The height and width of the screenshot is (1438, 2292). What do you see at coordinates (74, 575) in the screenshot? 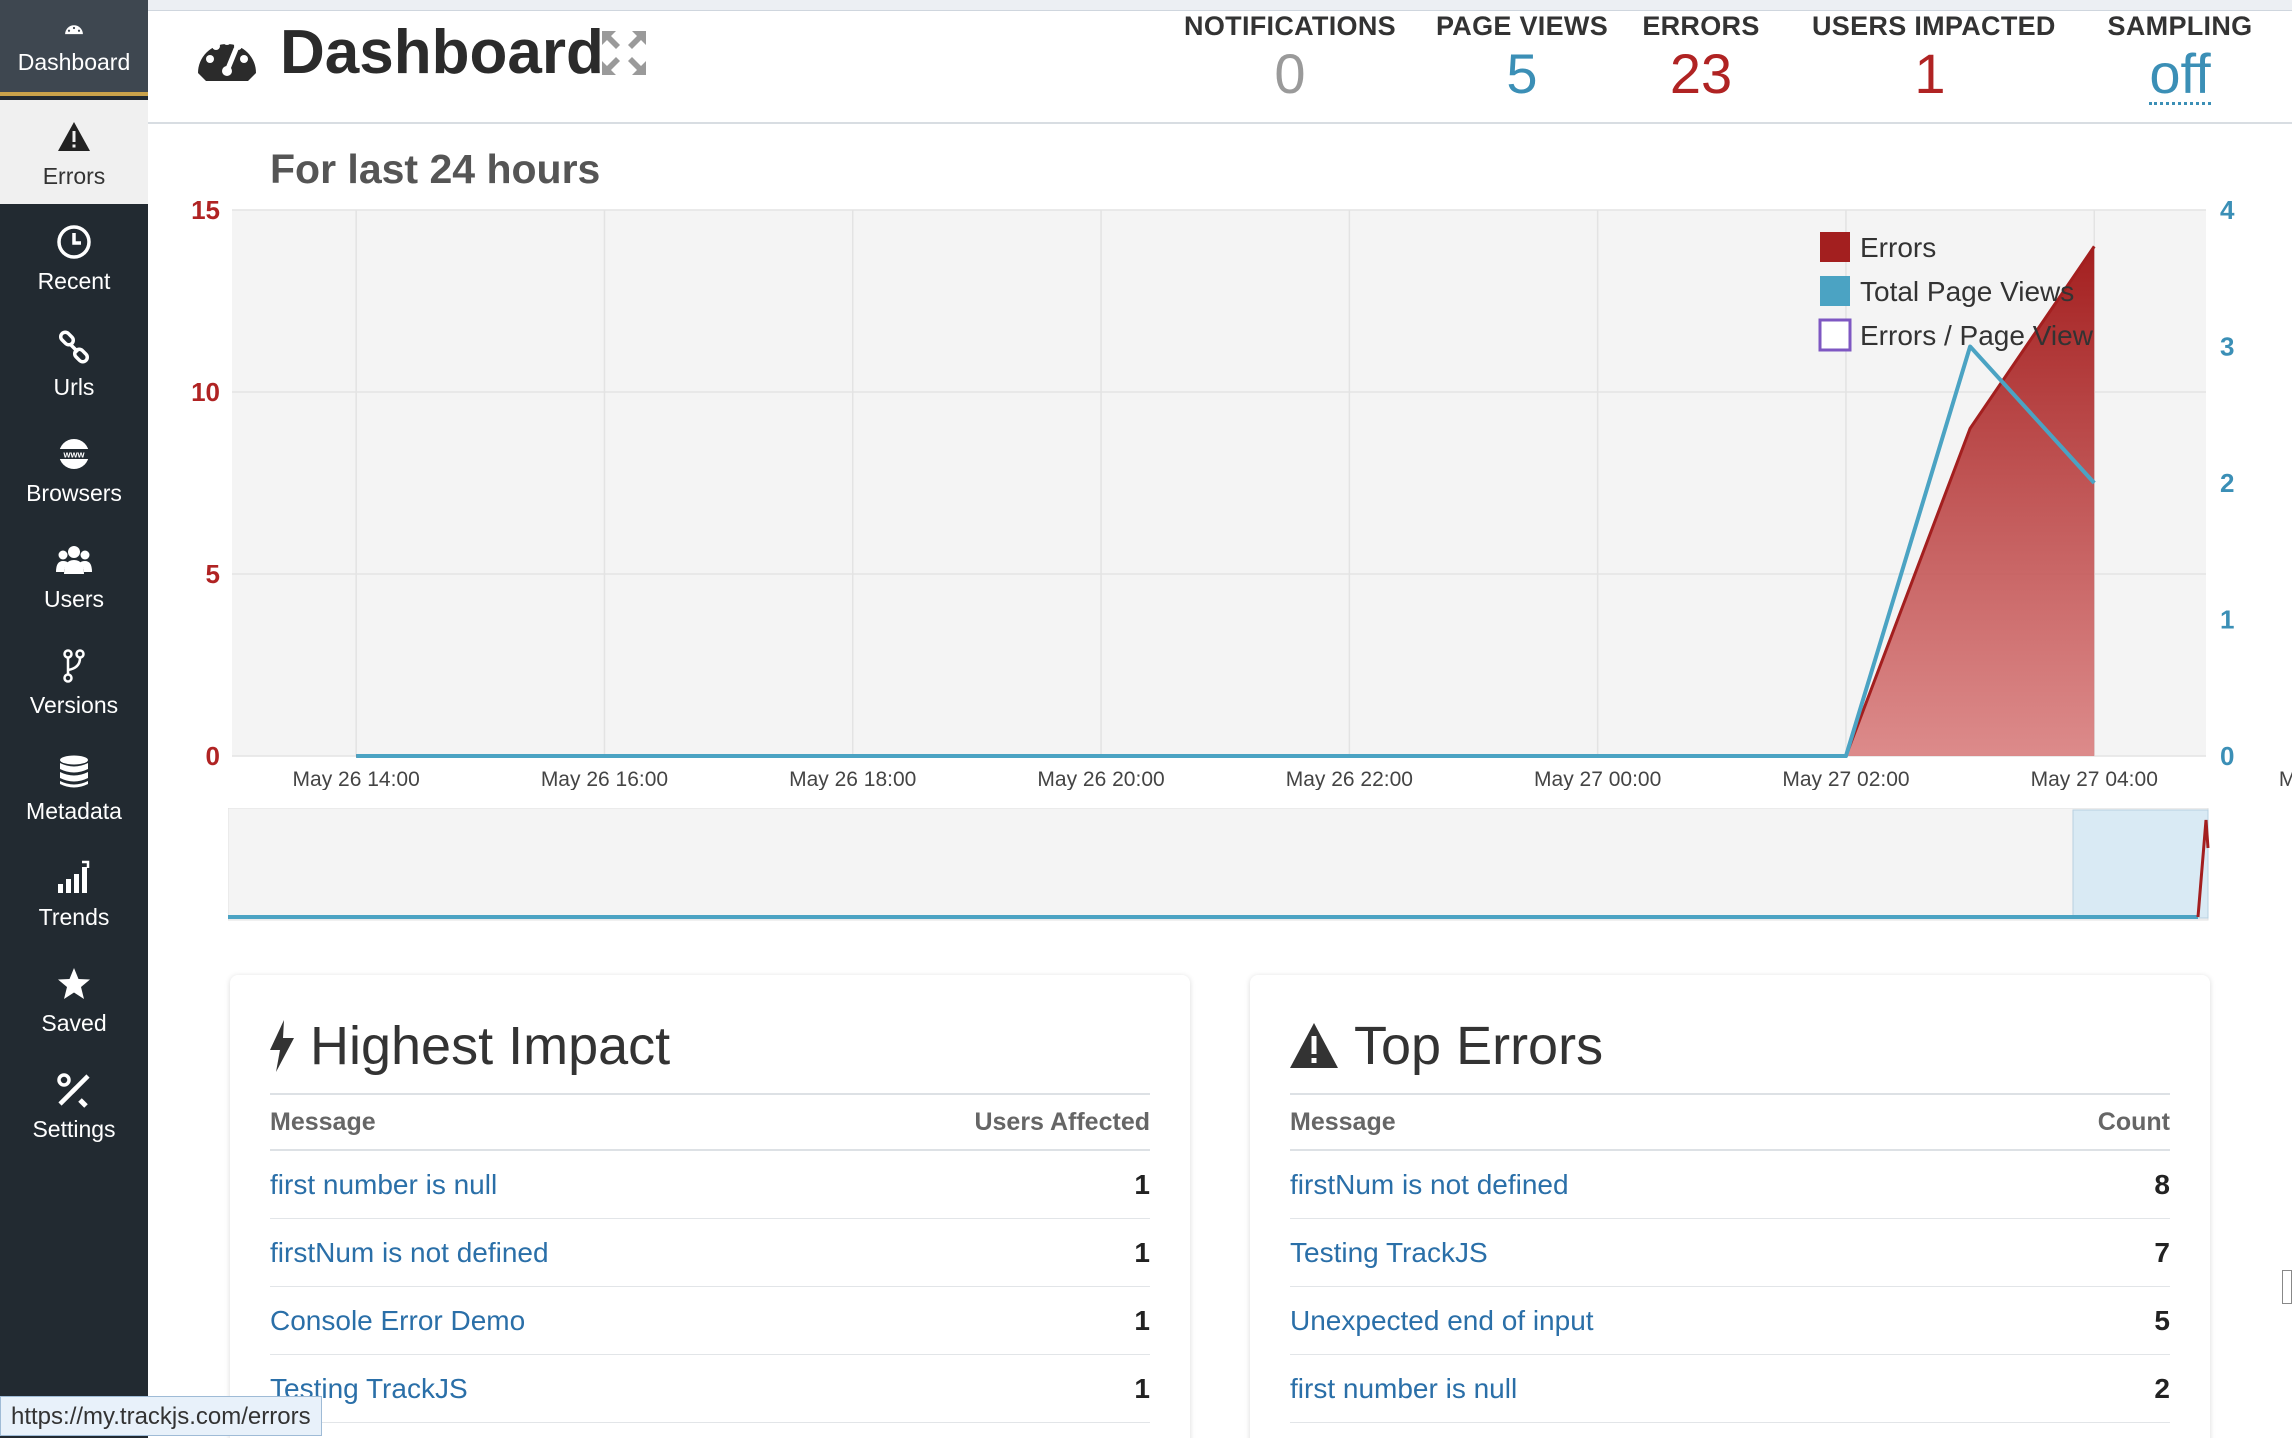
I see `sidebar-item-users: Users` at bounding box center [74, 575].